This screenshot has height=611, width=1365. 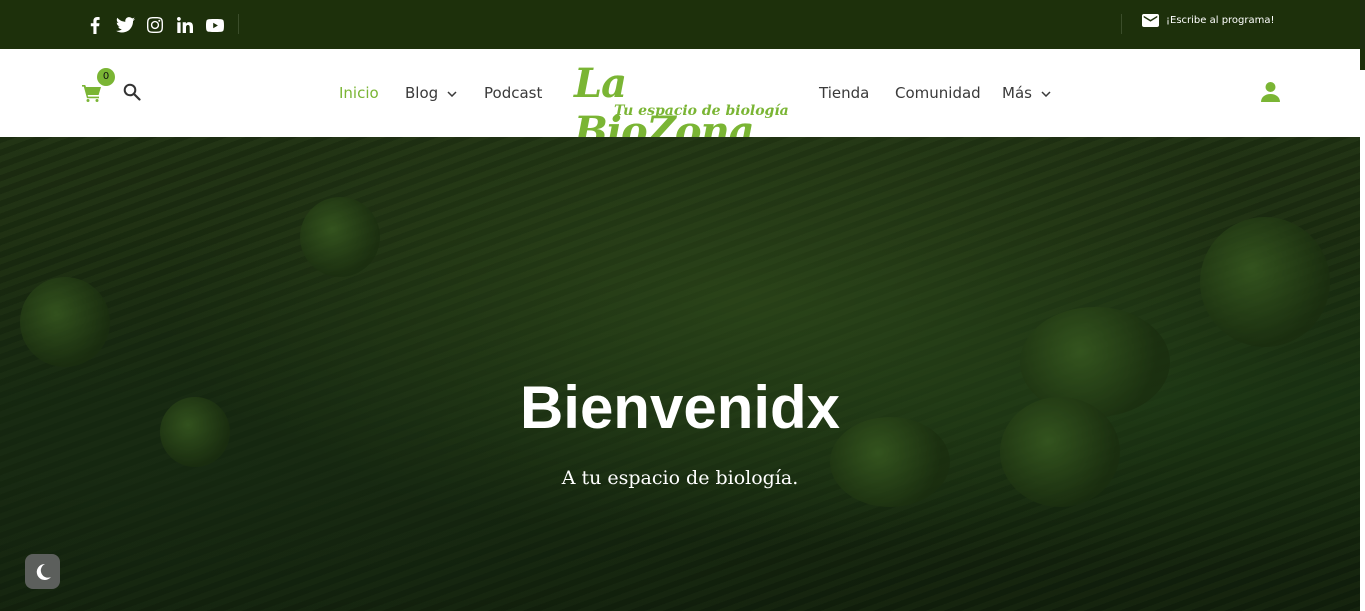 I want to click on twitter-icon, so click(x=125, y=25).